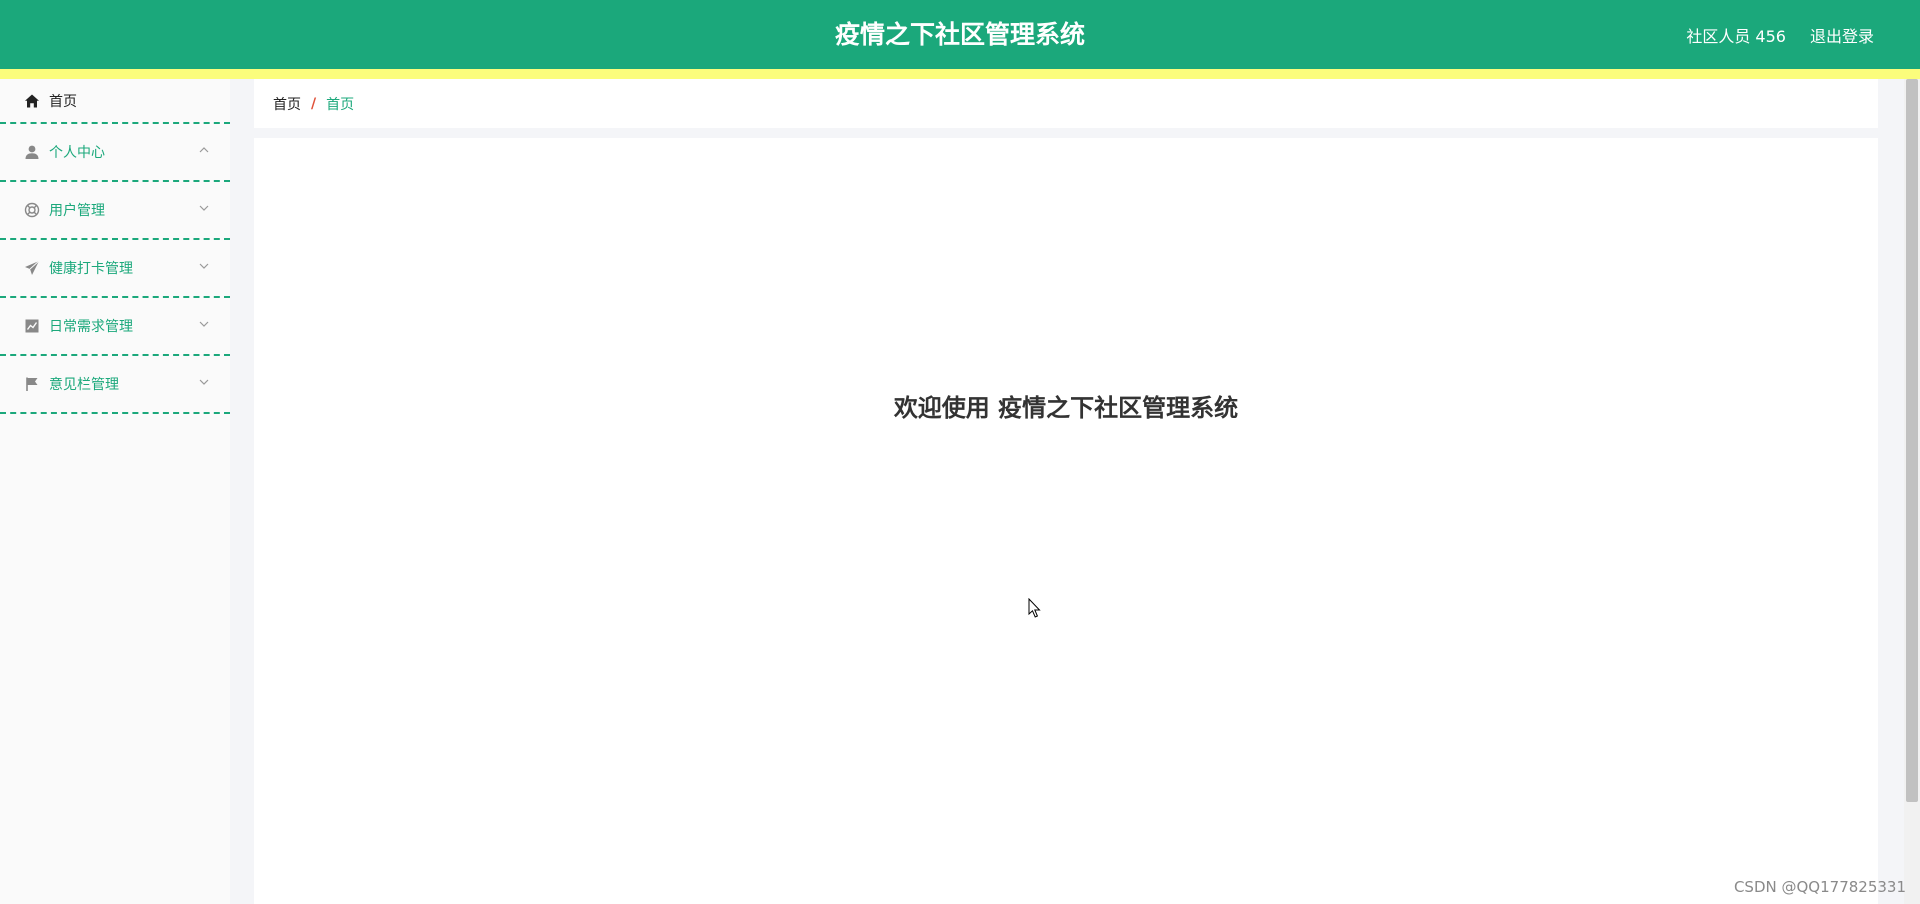 This screenshot has height=904, width=1920. What do you see at coordinates (32, 152) in the screenshot?
I see `user-icon` at bounding box center [32, 152].